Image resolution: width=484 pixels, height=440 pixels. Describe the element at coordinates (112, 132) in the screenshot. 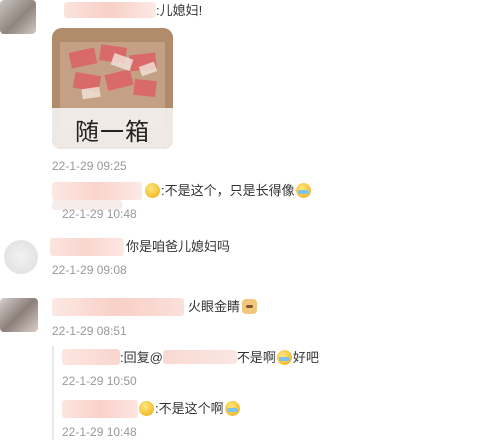

I see `image-caption: 随一箱` at that location.